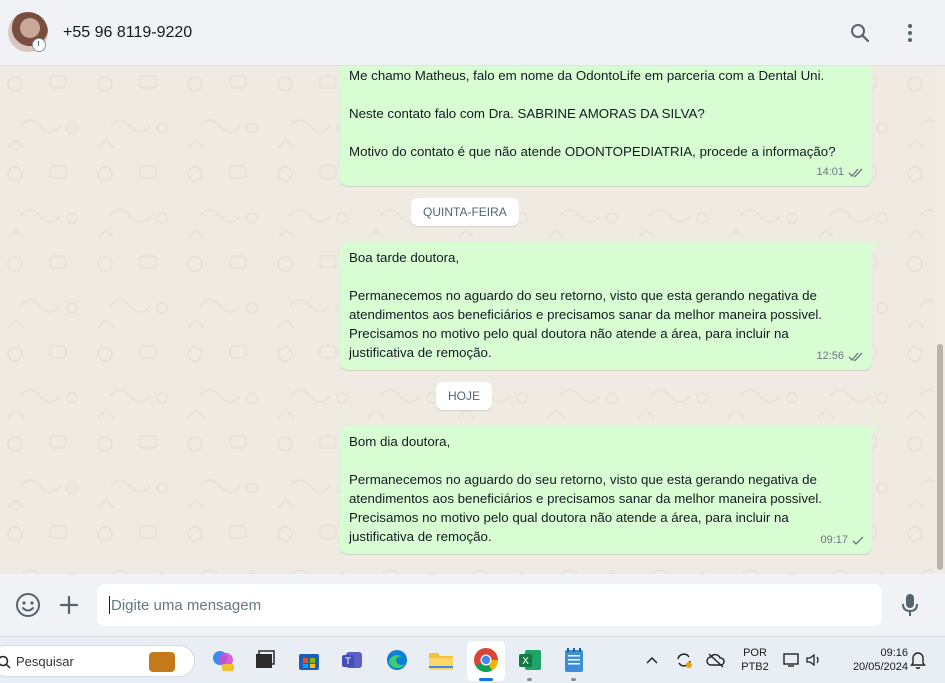  What do you see at coordinates (940, 457) in the screenshot?
I see `scrollbar-thumb` at bounding box center [940, 457].